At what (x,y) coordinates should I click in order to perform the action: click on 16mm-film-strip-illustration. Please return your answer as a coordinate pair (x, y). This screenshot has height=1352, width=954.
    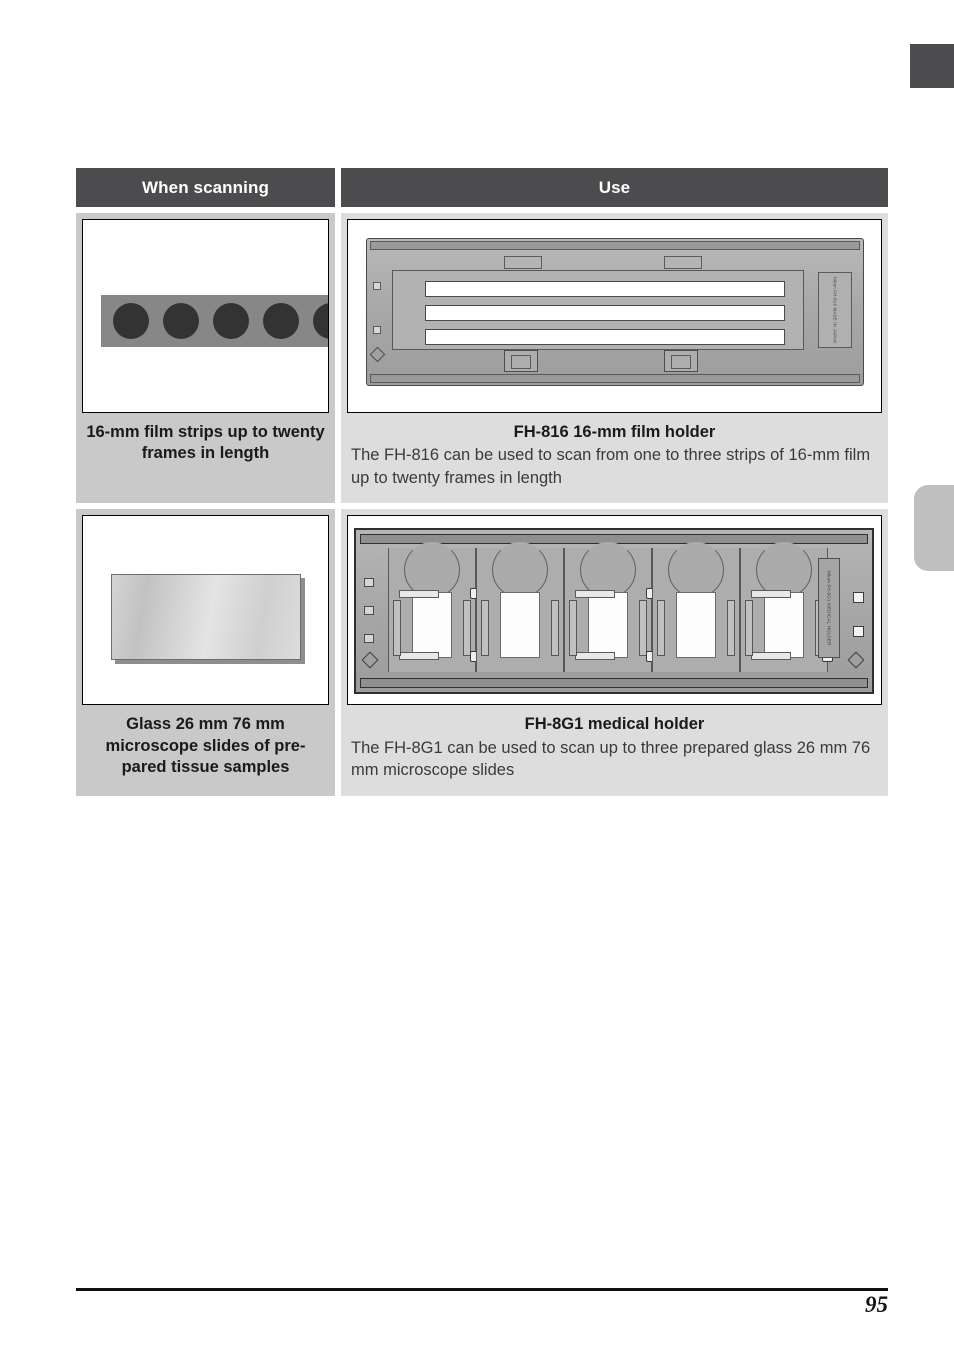
    Looking at the image, I should click on (205, 316).